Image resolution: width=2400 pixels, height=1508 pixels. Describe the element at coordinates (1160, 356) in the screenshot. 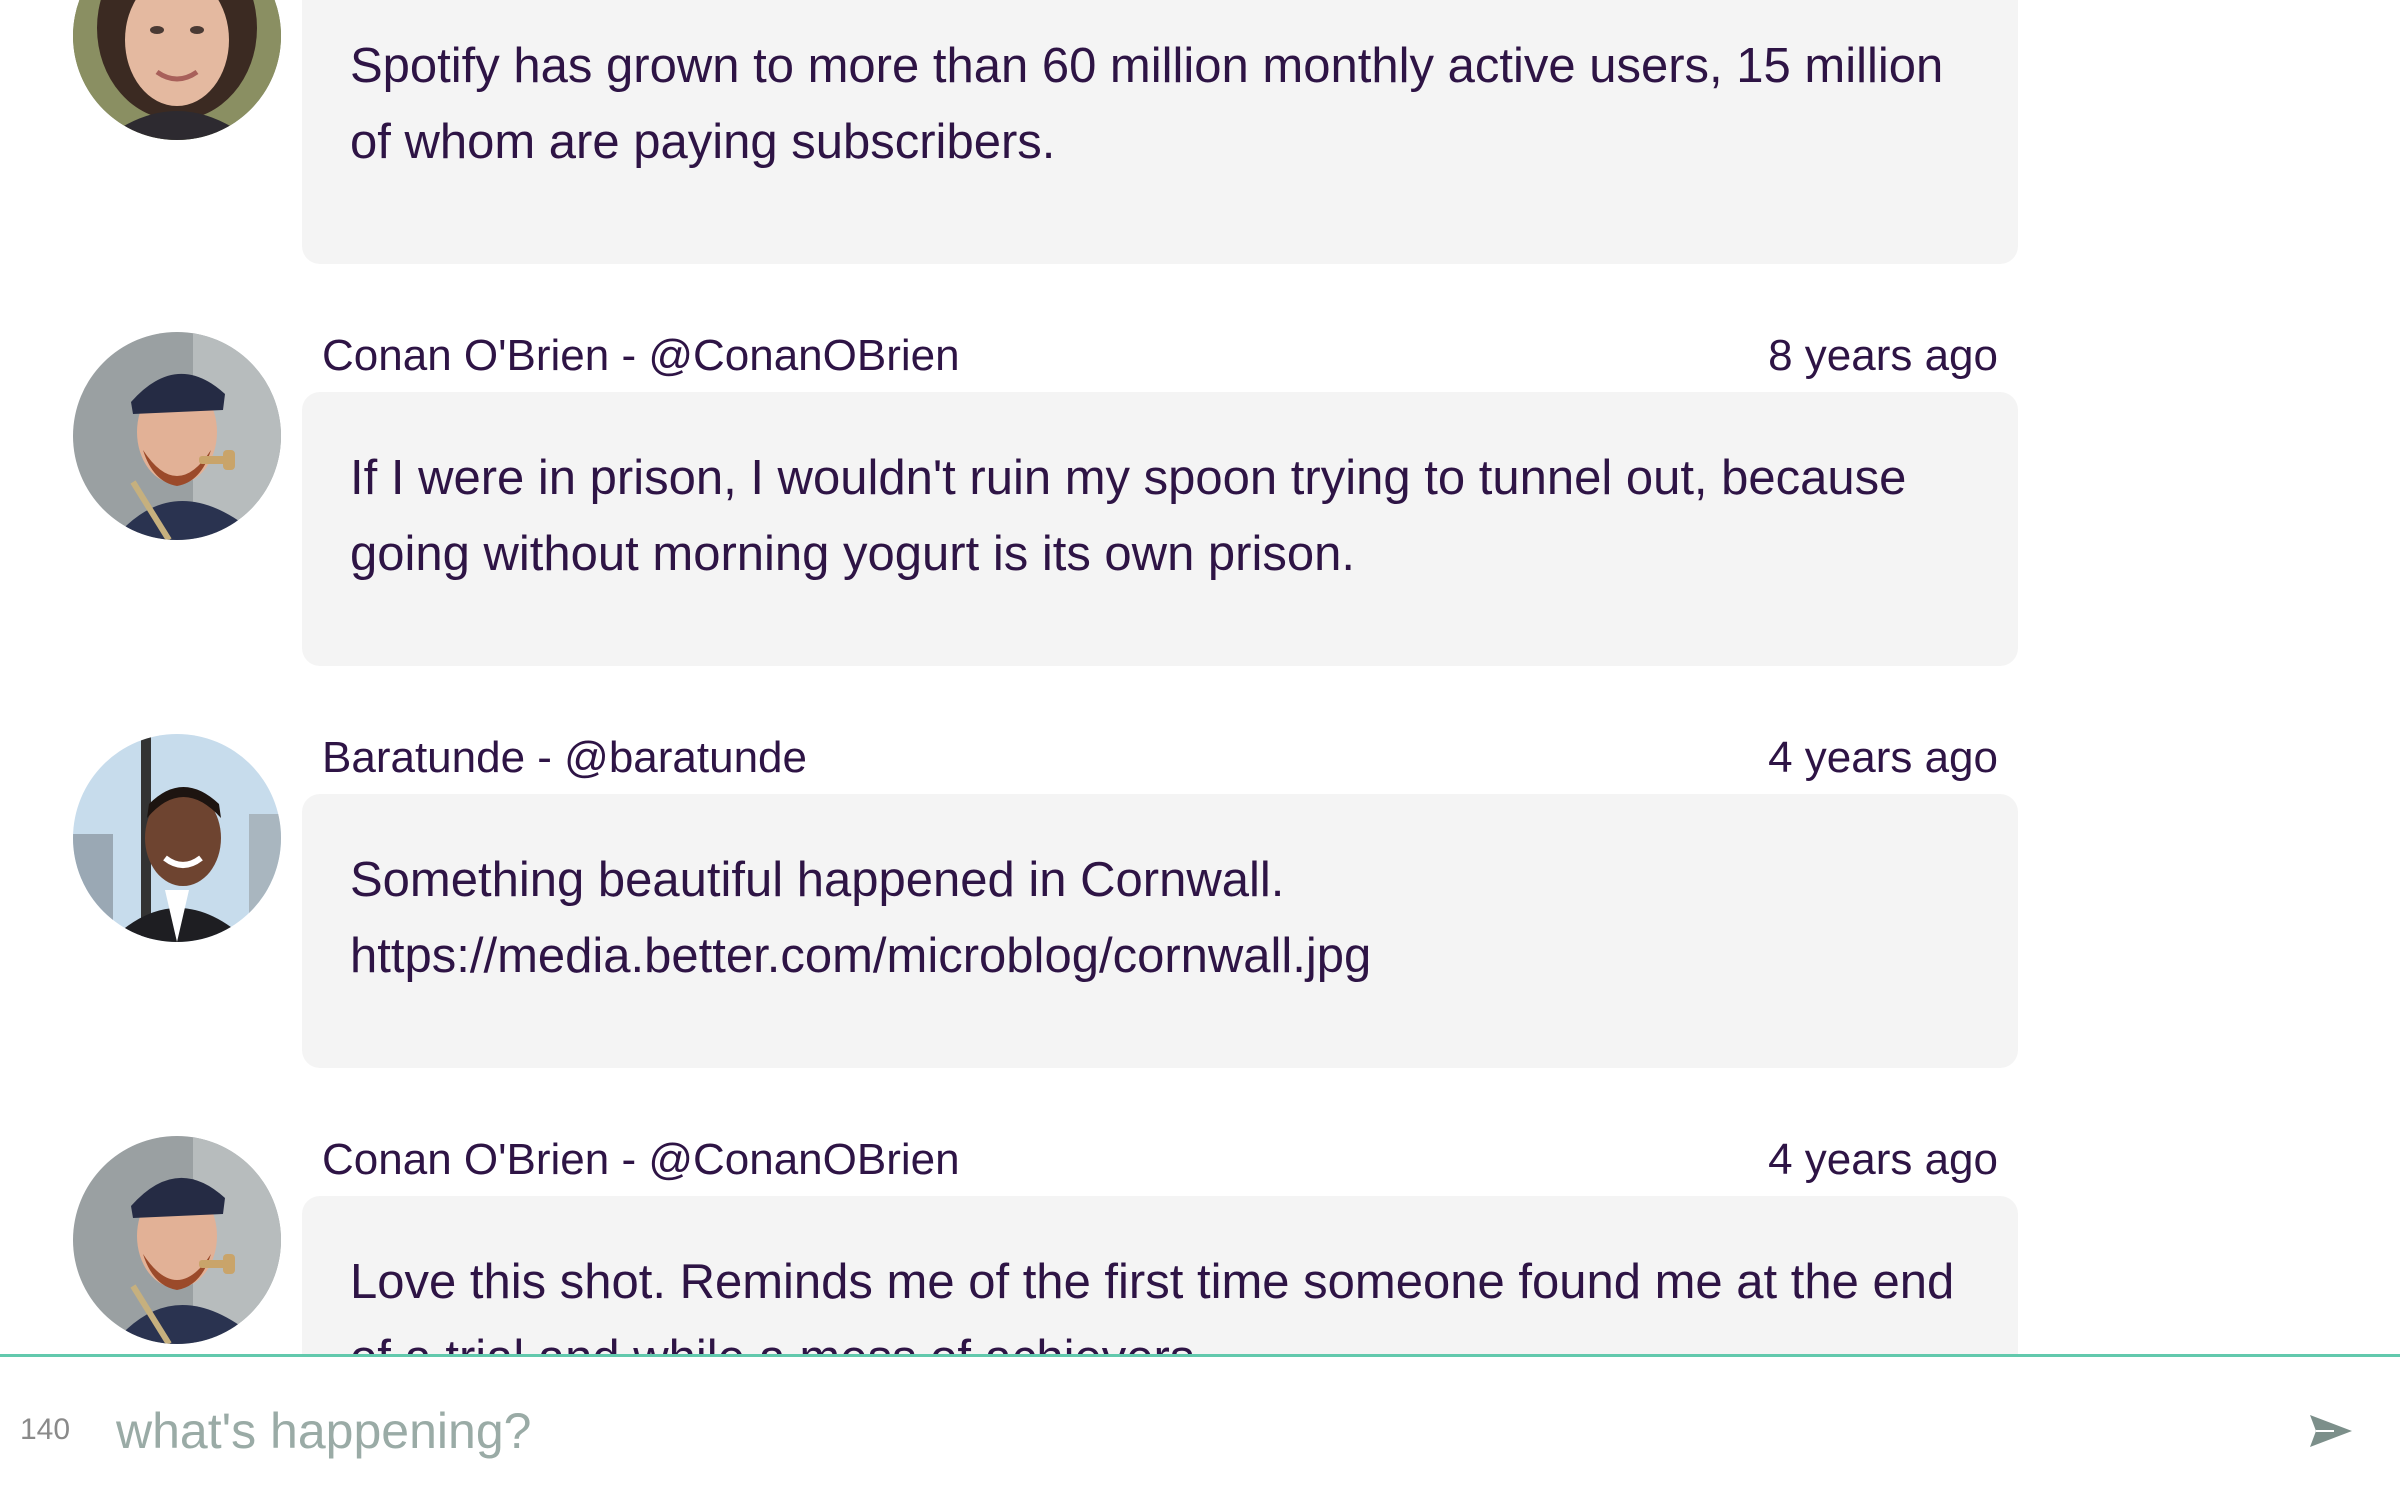

I see `tweet-meta: Conan O'Brien - @ConanOBrien 8 years ago` at that location.